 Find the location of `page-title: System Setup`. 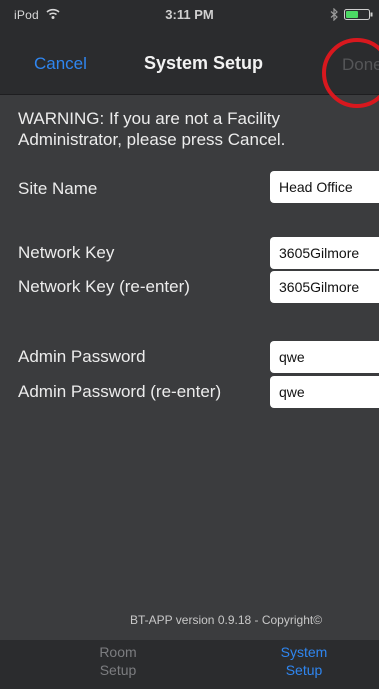

page-title: System Setup is located at coordinates (204, 63).